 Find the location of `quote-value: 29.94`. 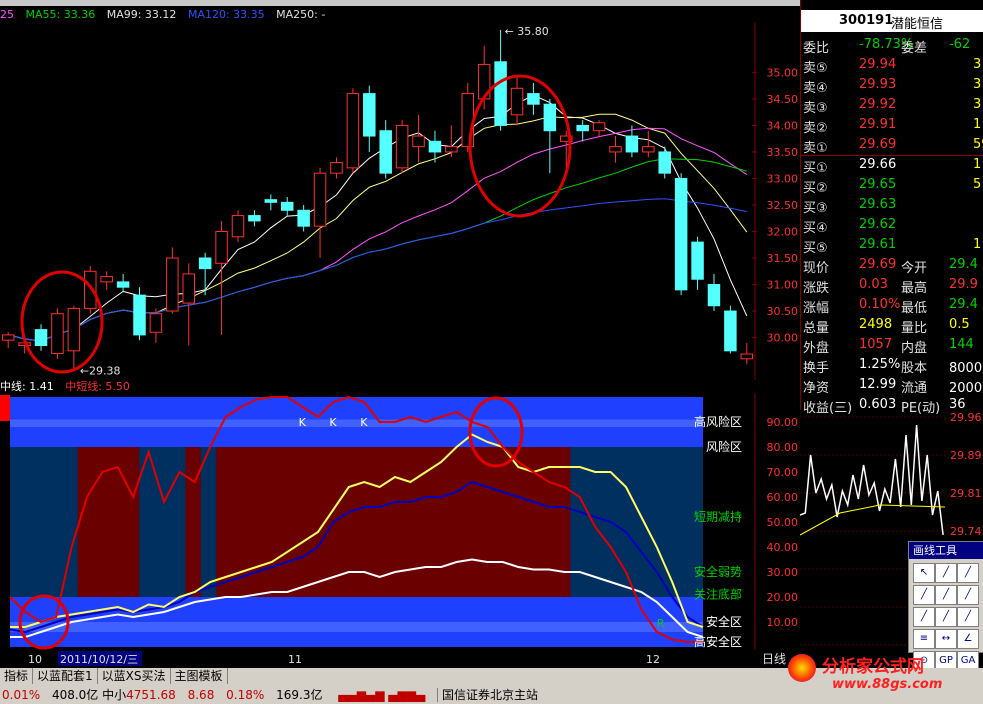

quote-value: 29.94 is located at coordinates (878, 64).